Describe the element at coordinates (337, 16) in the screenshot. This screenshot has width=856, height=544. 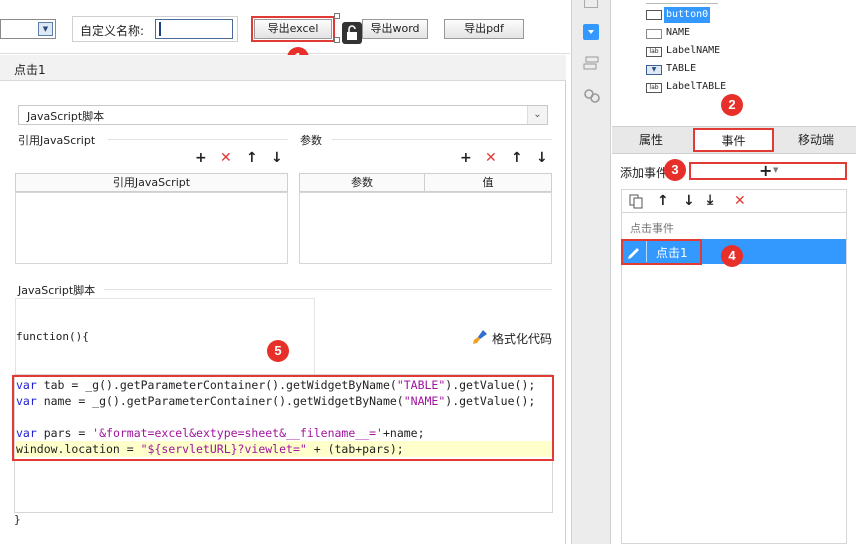
I see `selection-handles` at that location.